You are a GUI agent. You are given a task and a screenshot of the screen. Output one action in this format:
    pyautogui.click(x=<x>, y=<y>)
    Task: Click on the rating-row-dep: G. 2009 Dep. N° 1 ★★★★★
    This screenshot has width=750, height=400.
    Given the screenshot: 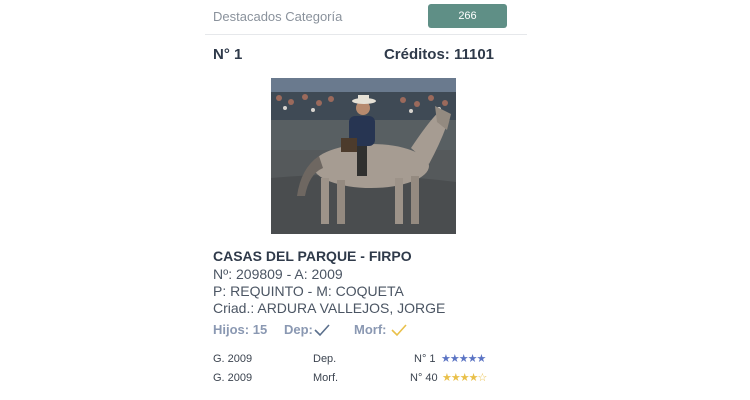 What is the action you would take?
    pyautogui.click(x=370, y=361)
    